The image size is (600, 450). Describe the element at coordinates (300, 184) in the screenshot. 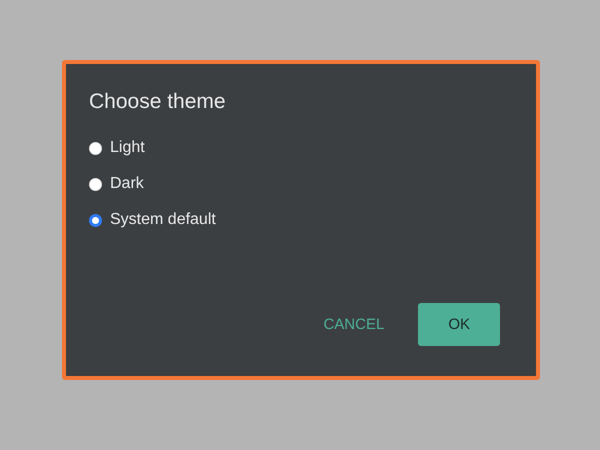

I see `radio-option: Dark` at that location.